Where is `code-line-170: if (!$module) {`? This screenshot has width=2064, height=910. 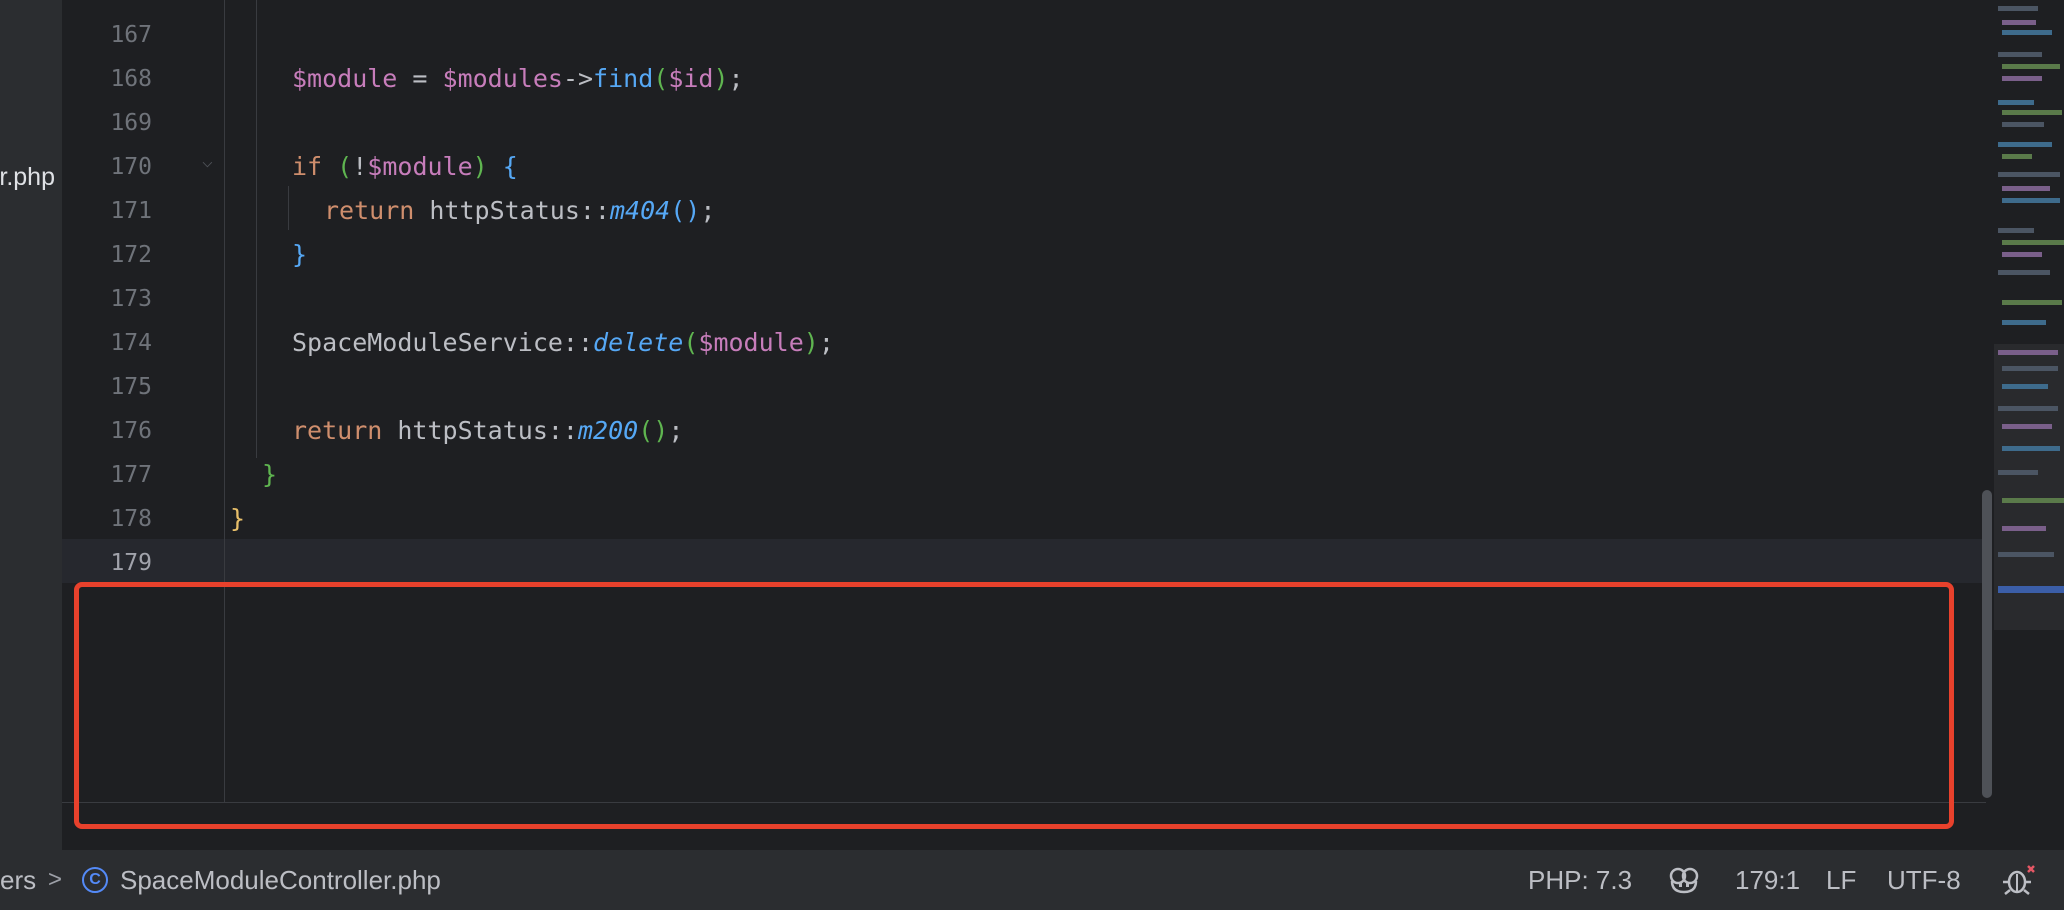 code-line-170: if (!$module) { is located at coordinates (405, 166).